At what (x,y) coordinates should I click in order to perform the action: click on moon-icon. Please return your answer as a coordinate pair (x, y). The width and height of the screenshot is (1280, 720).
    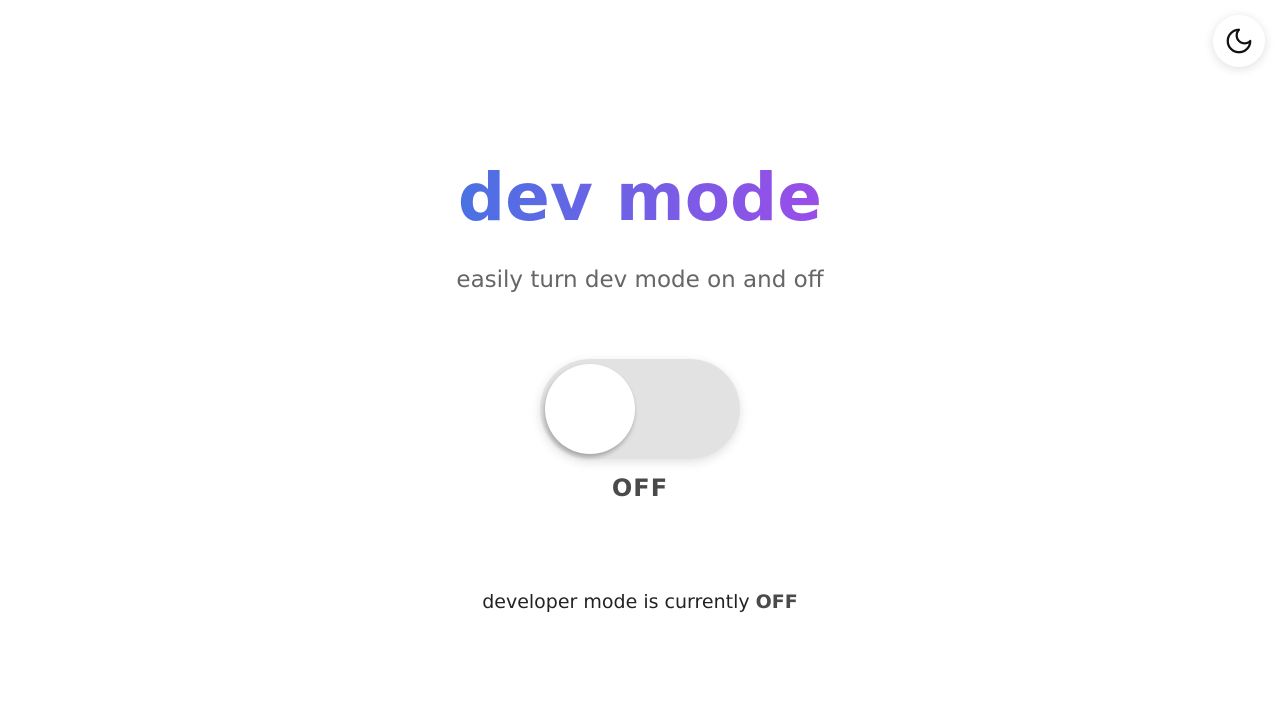
    Looking at the image, I should click on (1239, 41).